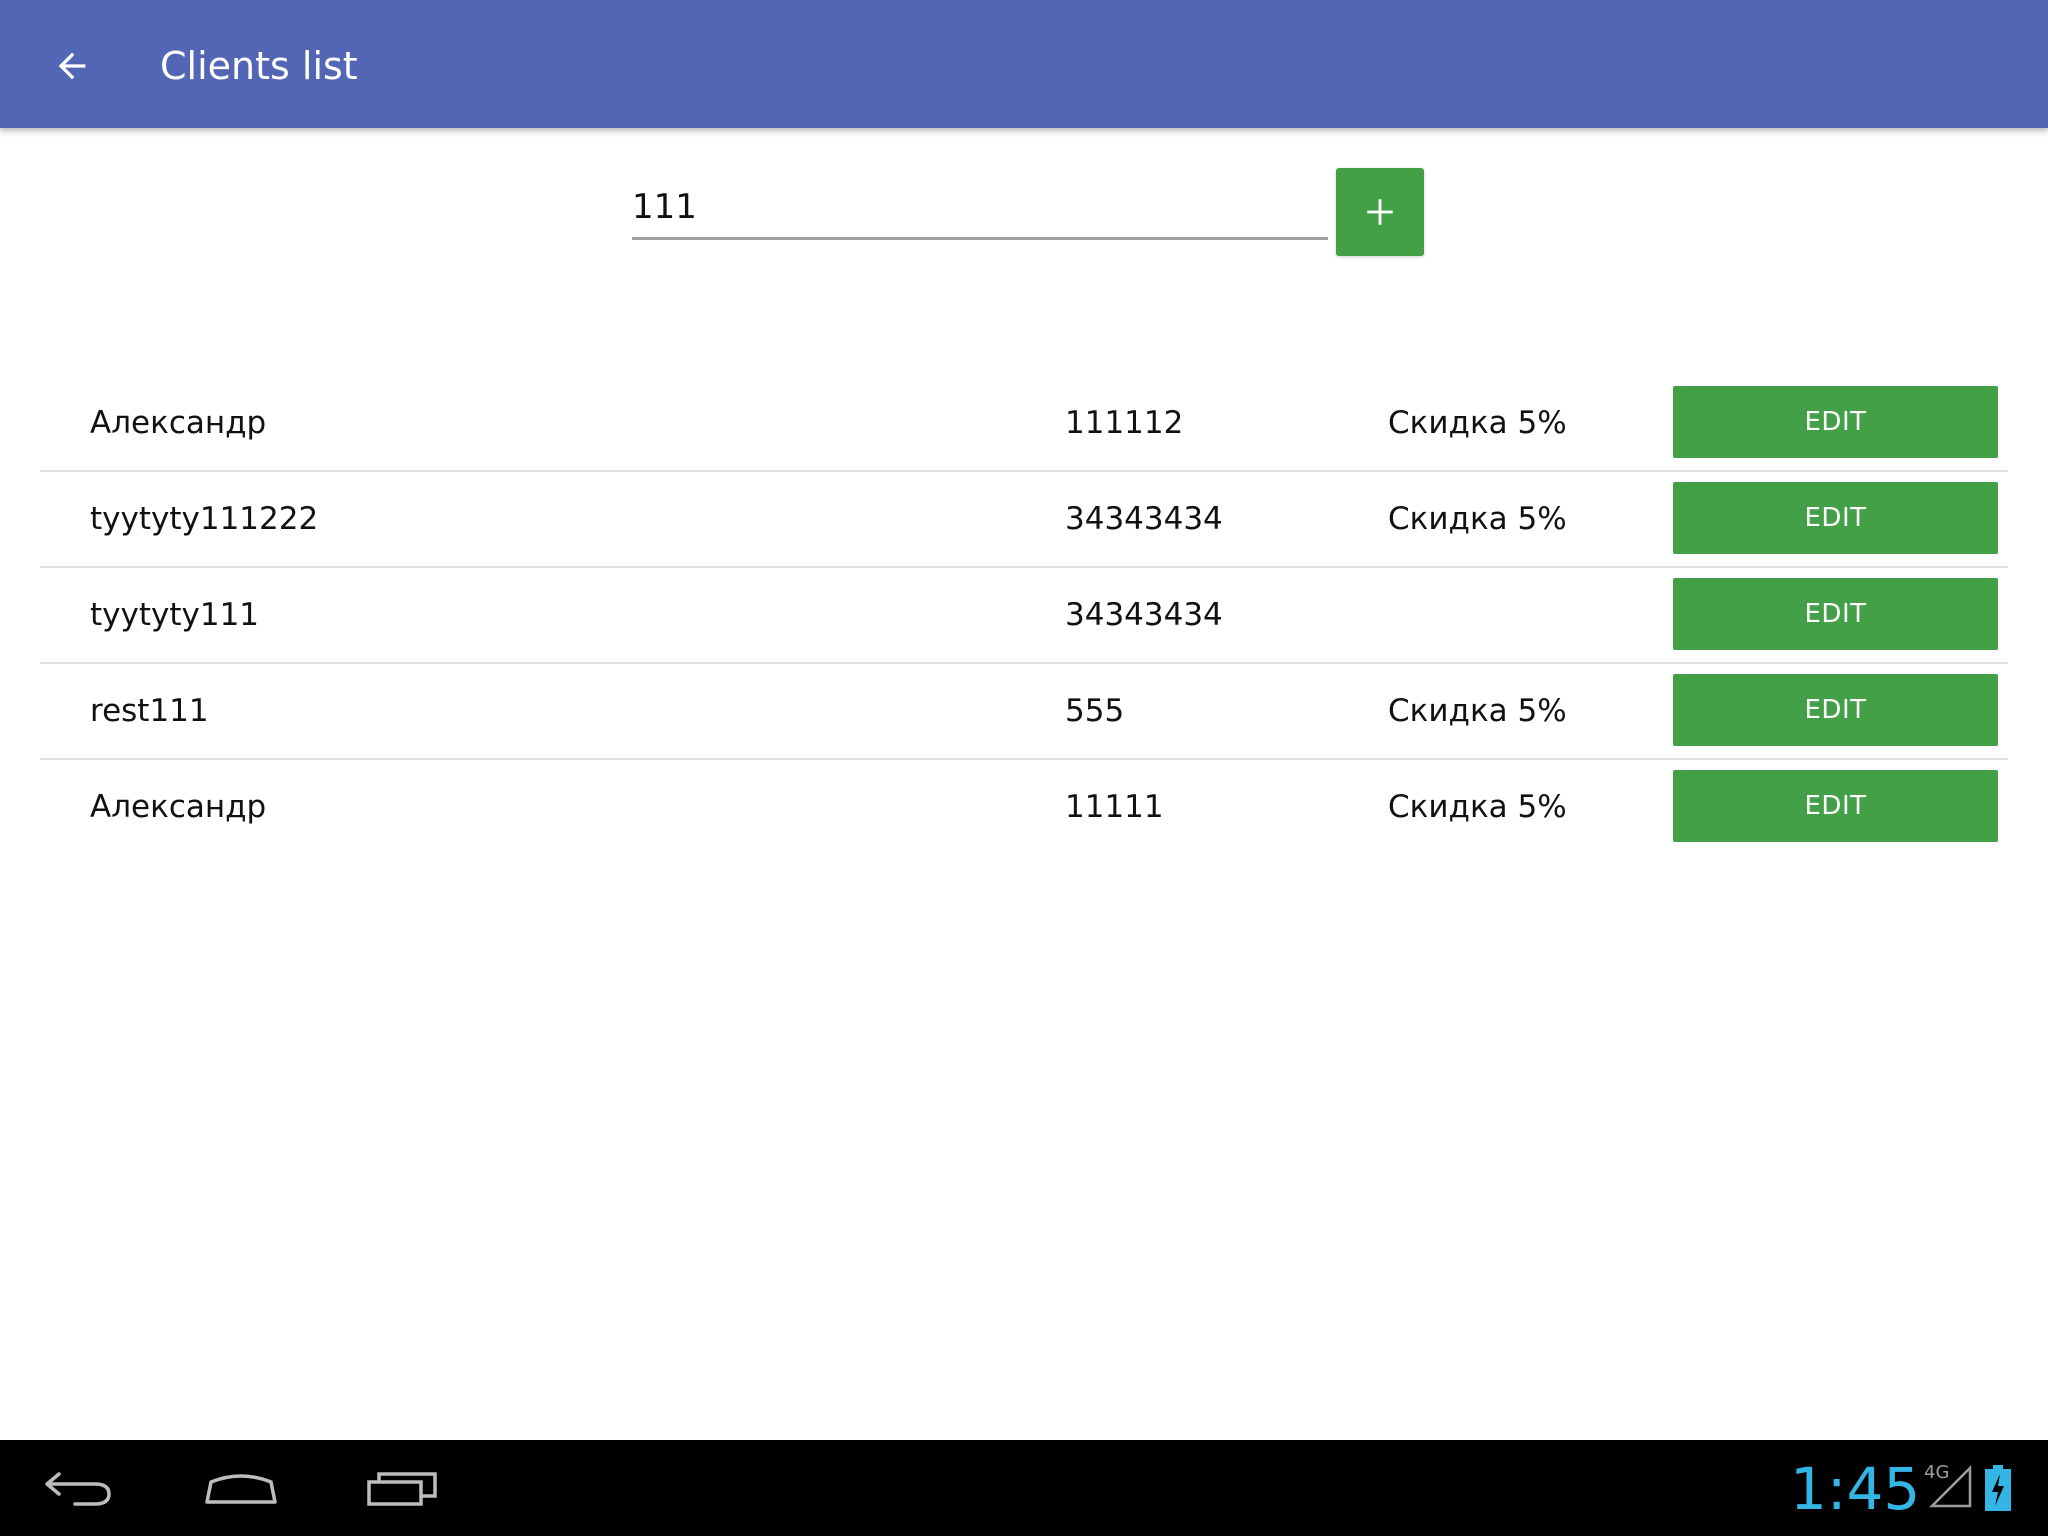  I want to click on list-item: tyytyty111222 34343434 Скидка 5% EDIT, so click(1024, 520).